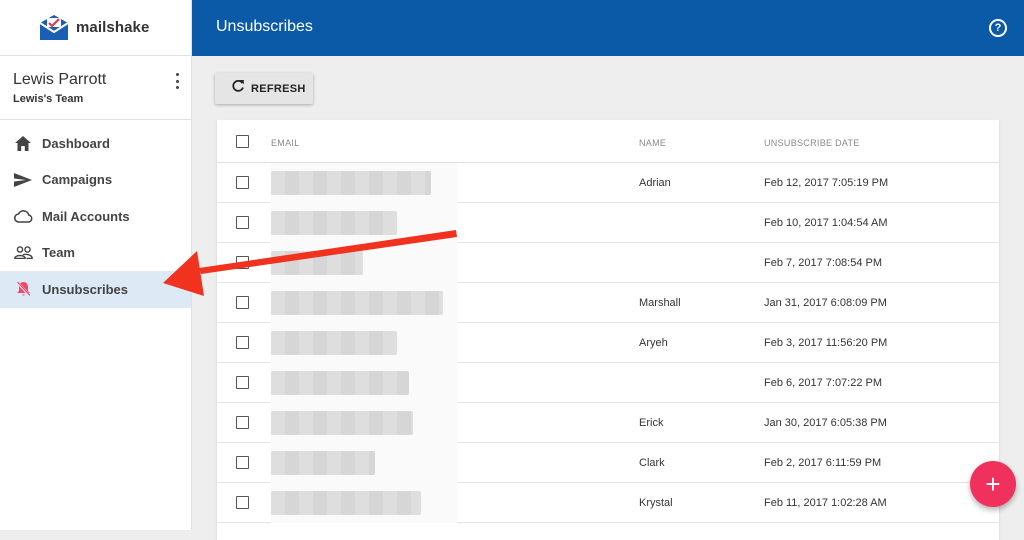  Describe the element at coordinates (23, 216) in the screenshot. I see `cloud-icon` at that location.